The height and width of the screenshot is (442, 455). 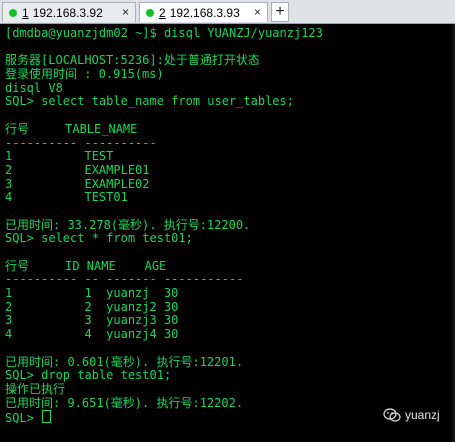 What do you see at coordinates (34, 87) in the screenshot?
I see `terminal-line: disql V8` at bounding box center [34, 87].